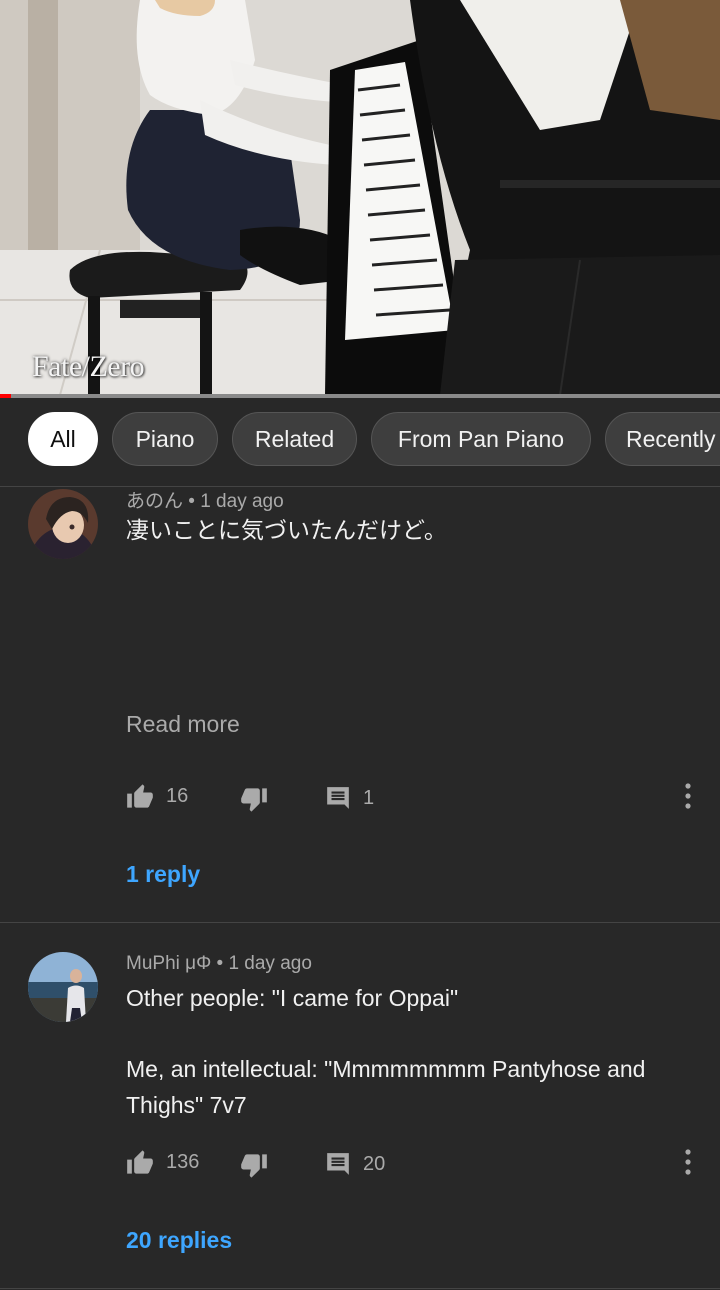  Describe the element at coordinates (374, 1163) in the screenshot. I see `reply-count: 20` at that location.